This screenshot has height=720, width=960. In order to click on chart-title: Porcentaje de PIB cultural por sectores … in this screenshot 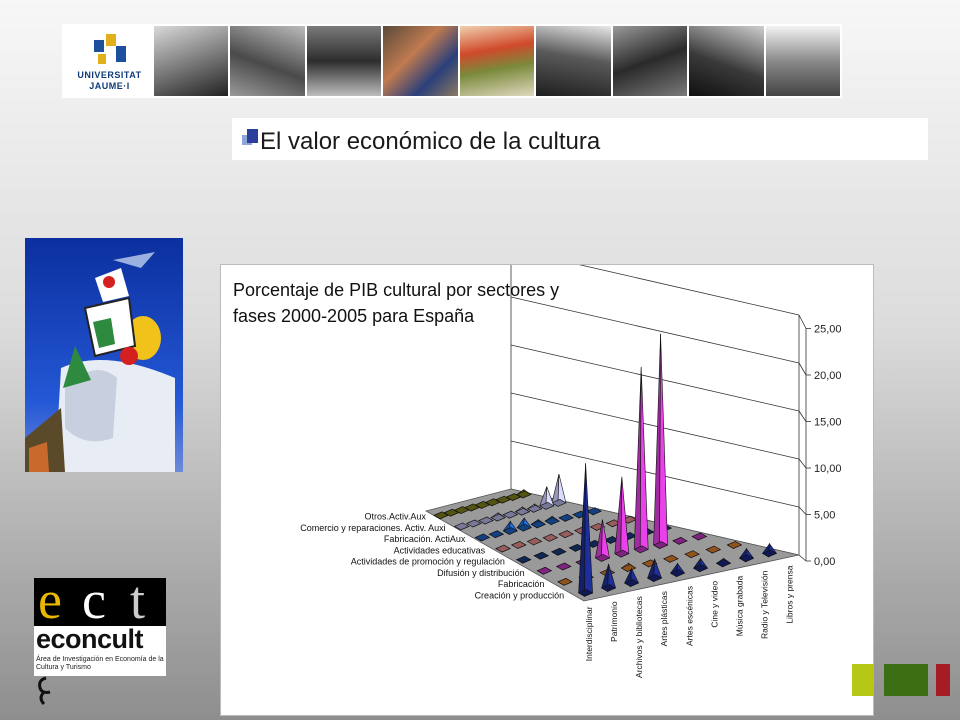, I will do `click(396, 303)`.